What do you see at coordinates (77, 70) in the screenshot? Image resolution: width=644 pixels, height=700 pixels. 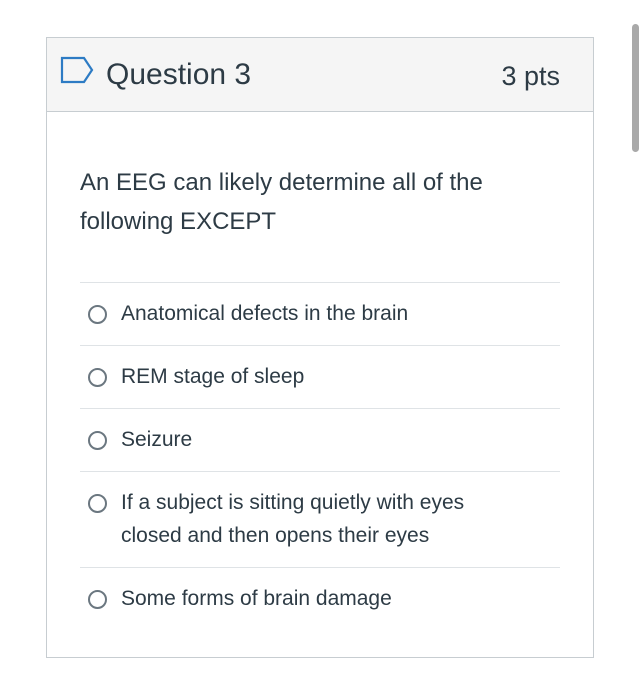 I see `flag-question-icon` at bounding box center [77, 70].